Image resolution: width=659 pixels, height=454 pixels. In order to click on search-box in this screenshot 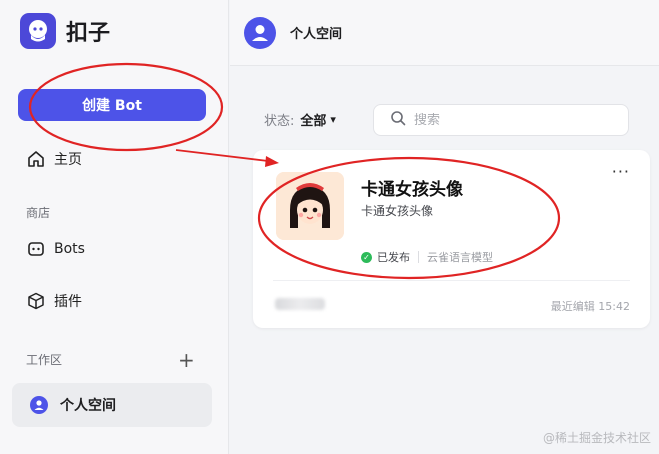, I will do `click(501, 120)`.